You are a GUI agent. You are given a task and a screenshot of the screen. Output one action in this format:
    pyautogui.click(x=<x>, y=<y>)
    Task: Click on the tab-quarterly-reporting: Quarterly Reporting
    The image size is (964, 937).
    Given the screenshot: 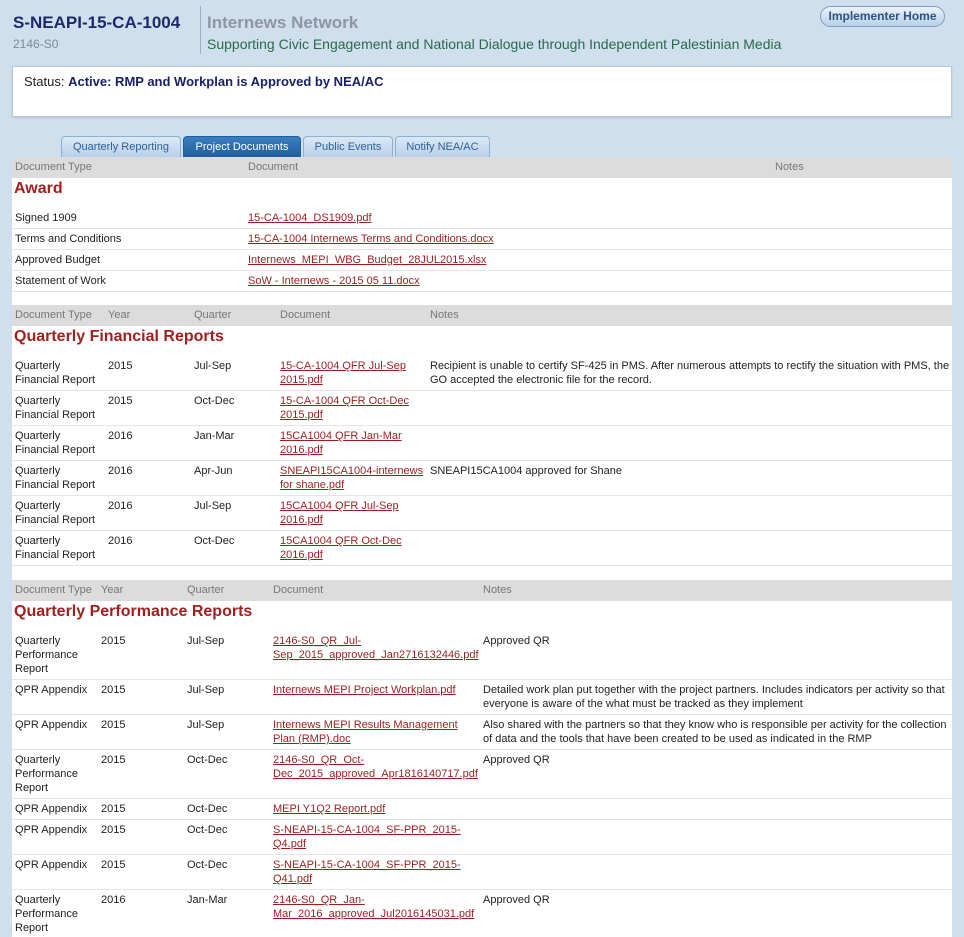 What is the action you would take?
    pyautogui.click(x=121, y=146)
    